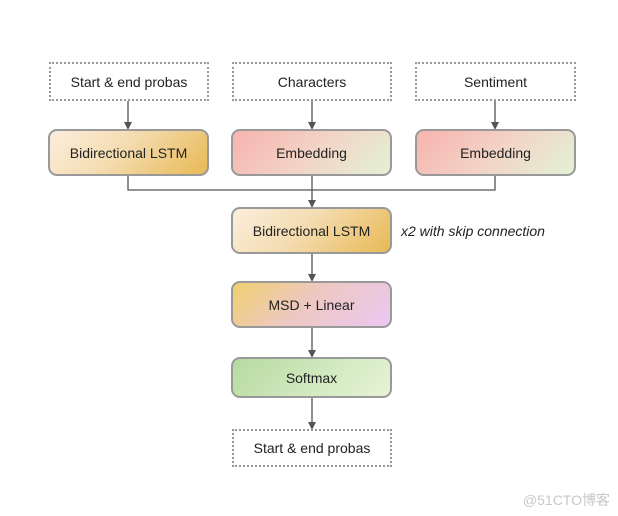  I want to click on softmax-label: Softmax, so click(311, 377).